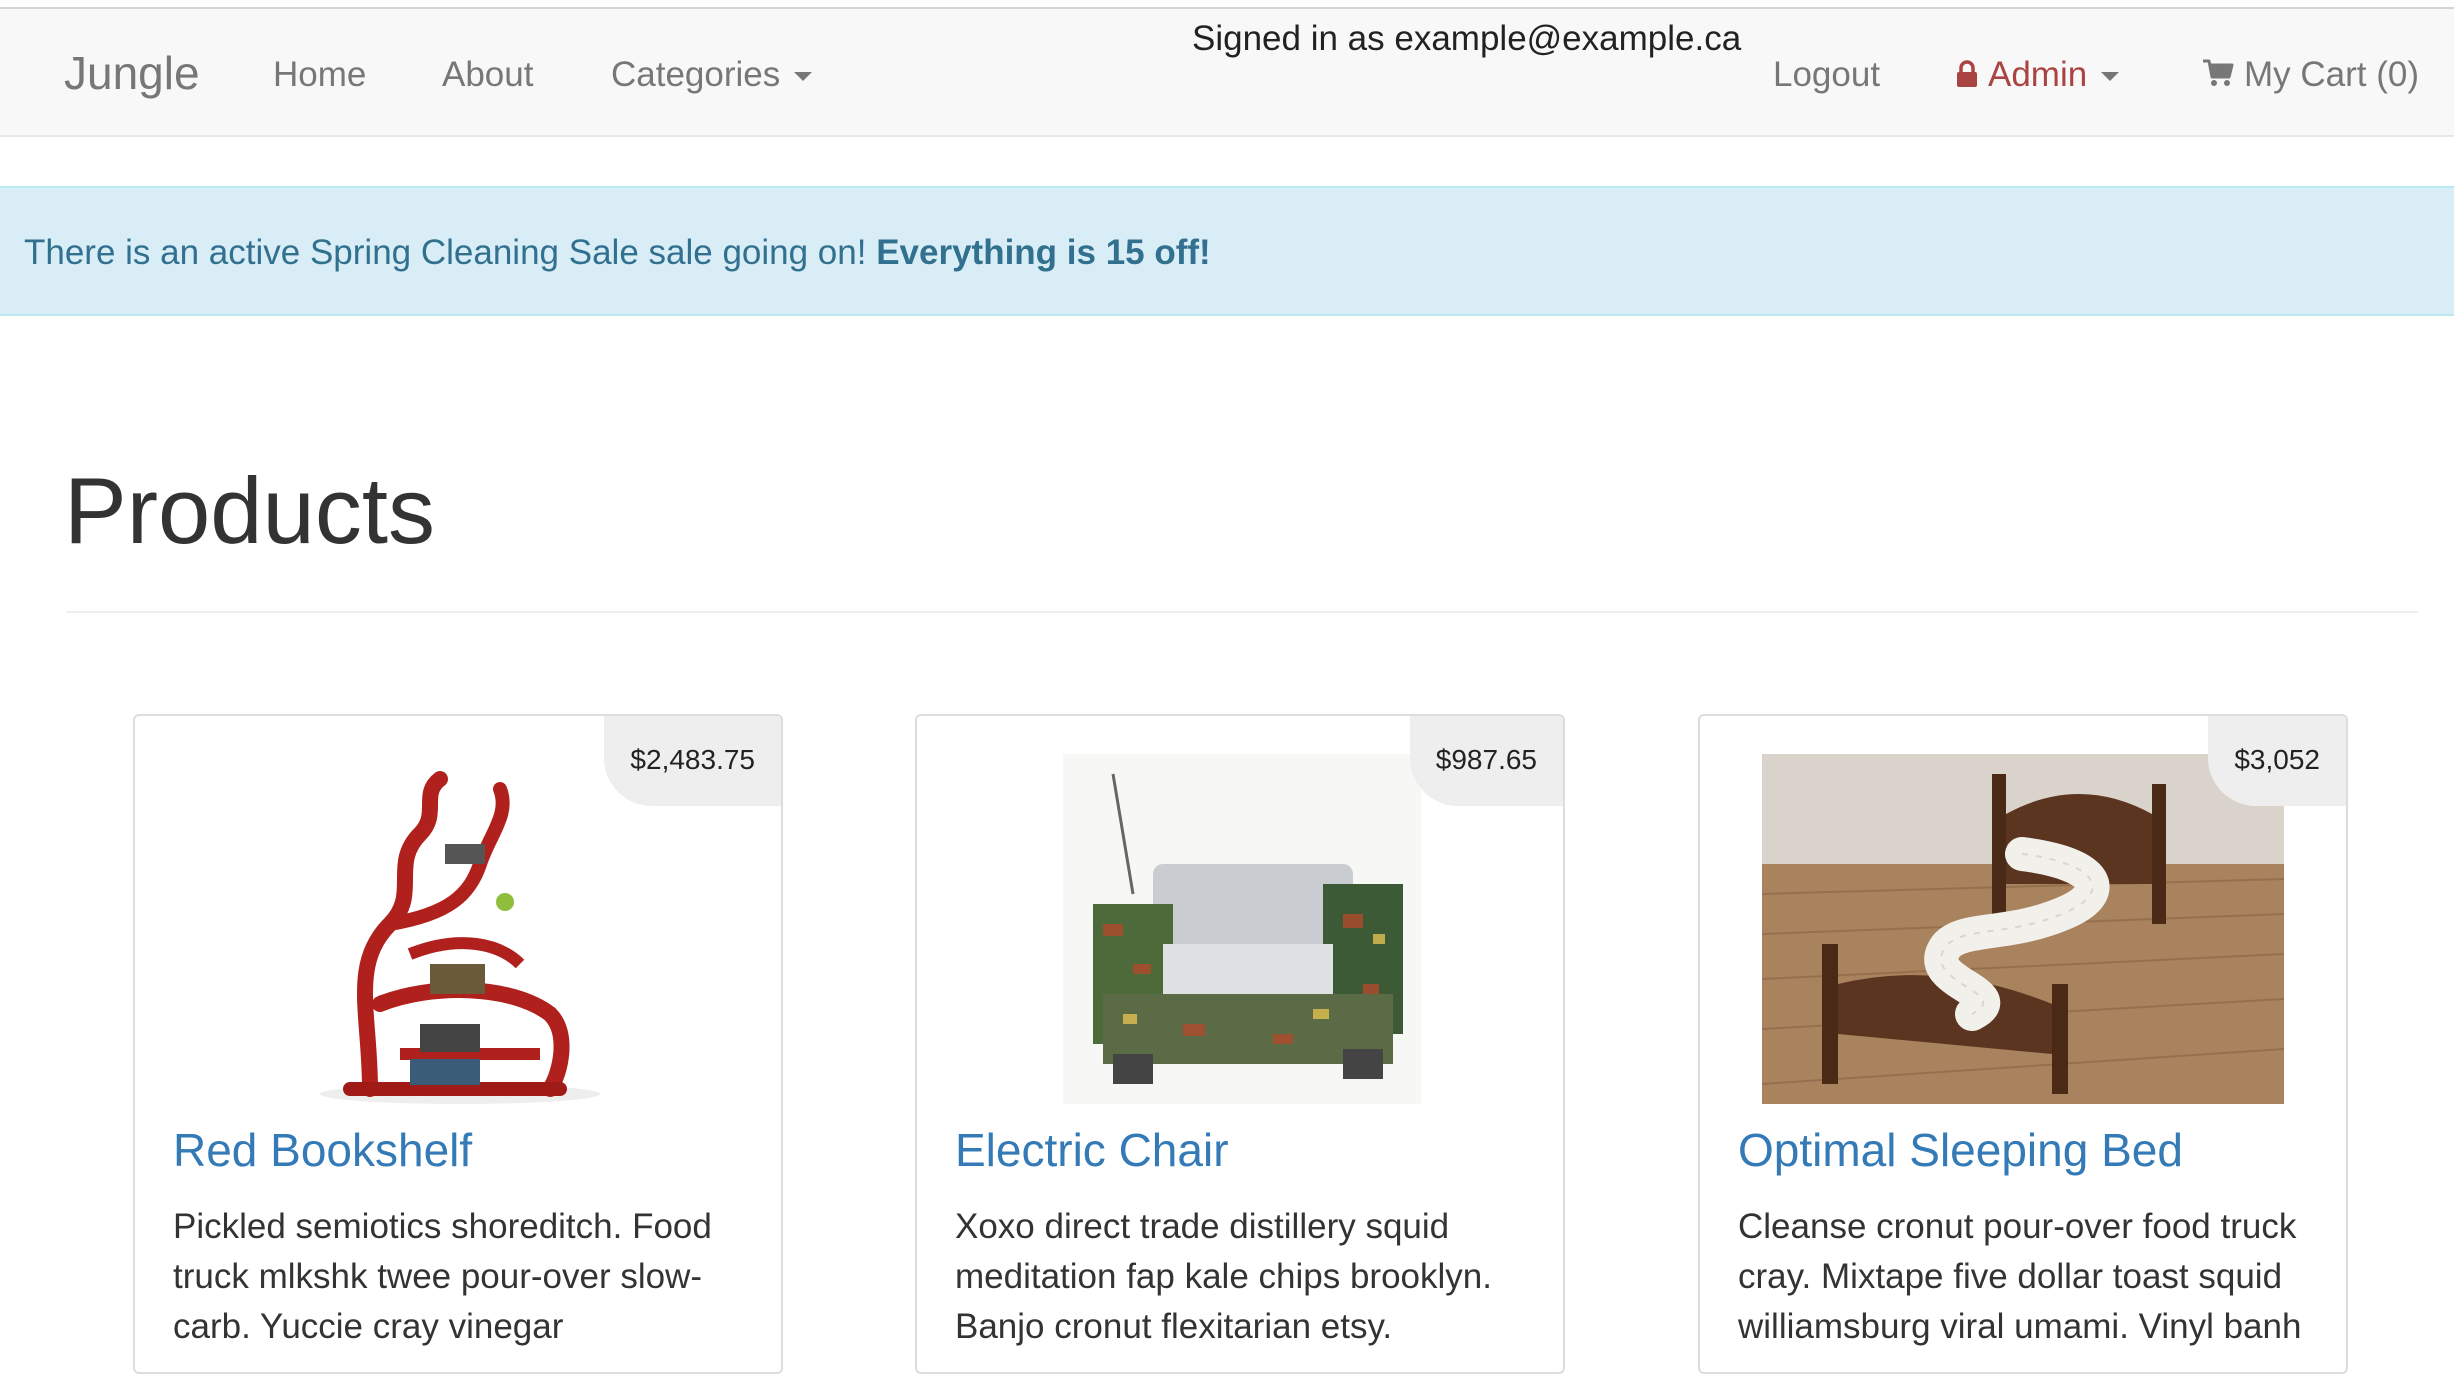 The width and height of the screenshot is (2454, 1374). What do you see at coordinates (1486, 761) in the screenshot?
I see `price-badge: $987.65` at bounding box center [1486, 761].